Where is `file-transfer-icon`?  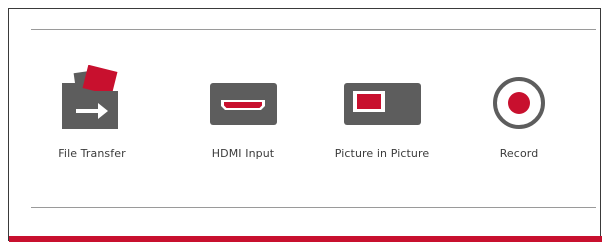 file-transfer-icon is located at coordinates (90, 97).